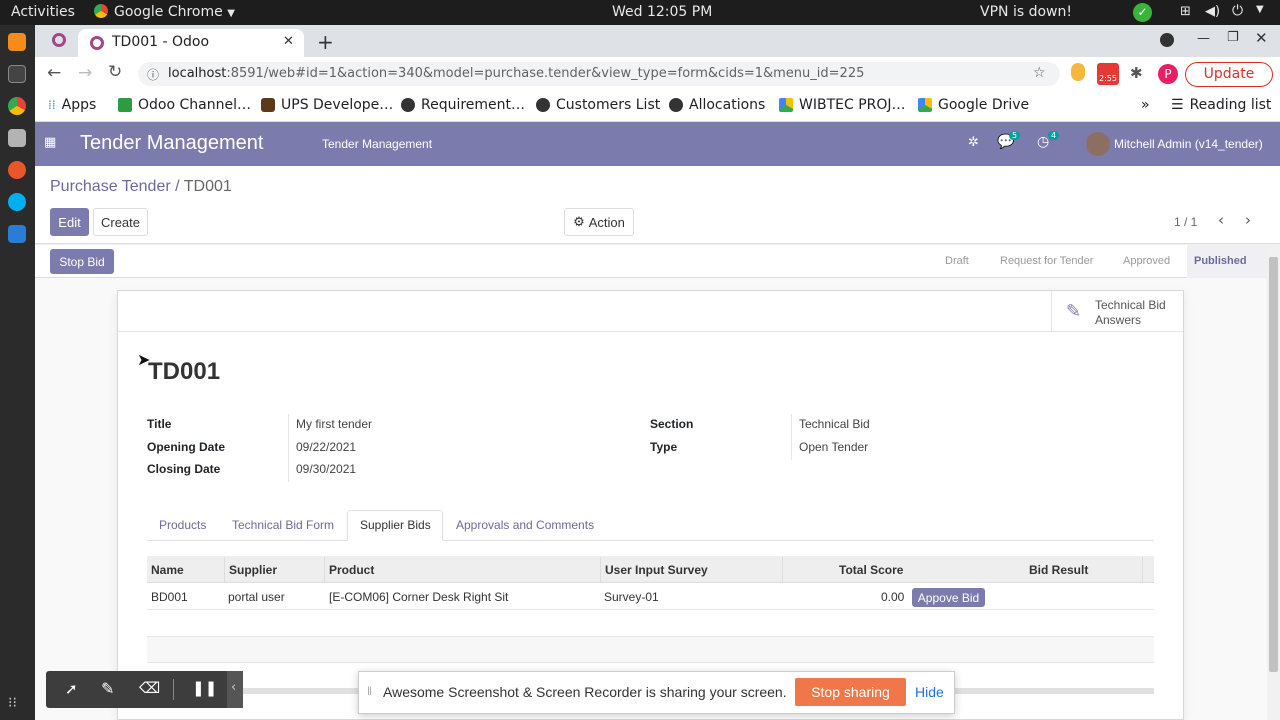 The image size is (1280, 720). I want to click on puzzle-icon: ✱, so click(1136, 73).